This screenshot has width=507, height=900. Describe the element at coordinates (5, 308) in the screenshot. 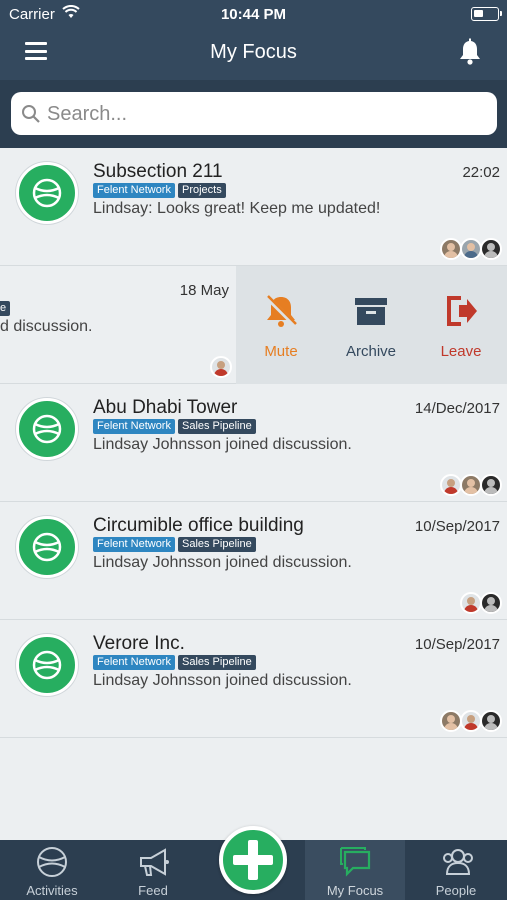

I see `tag-badge: e` at that location.